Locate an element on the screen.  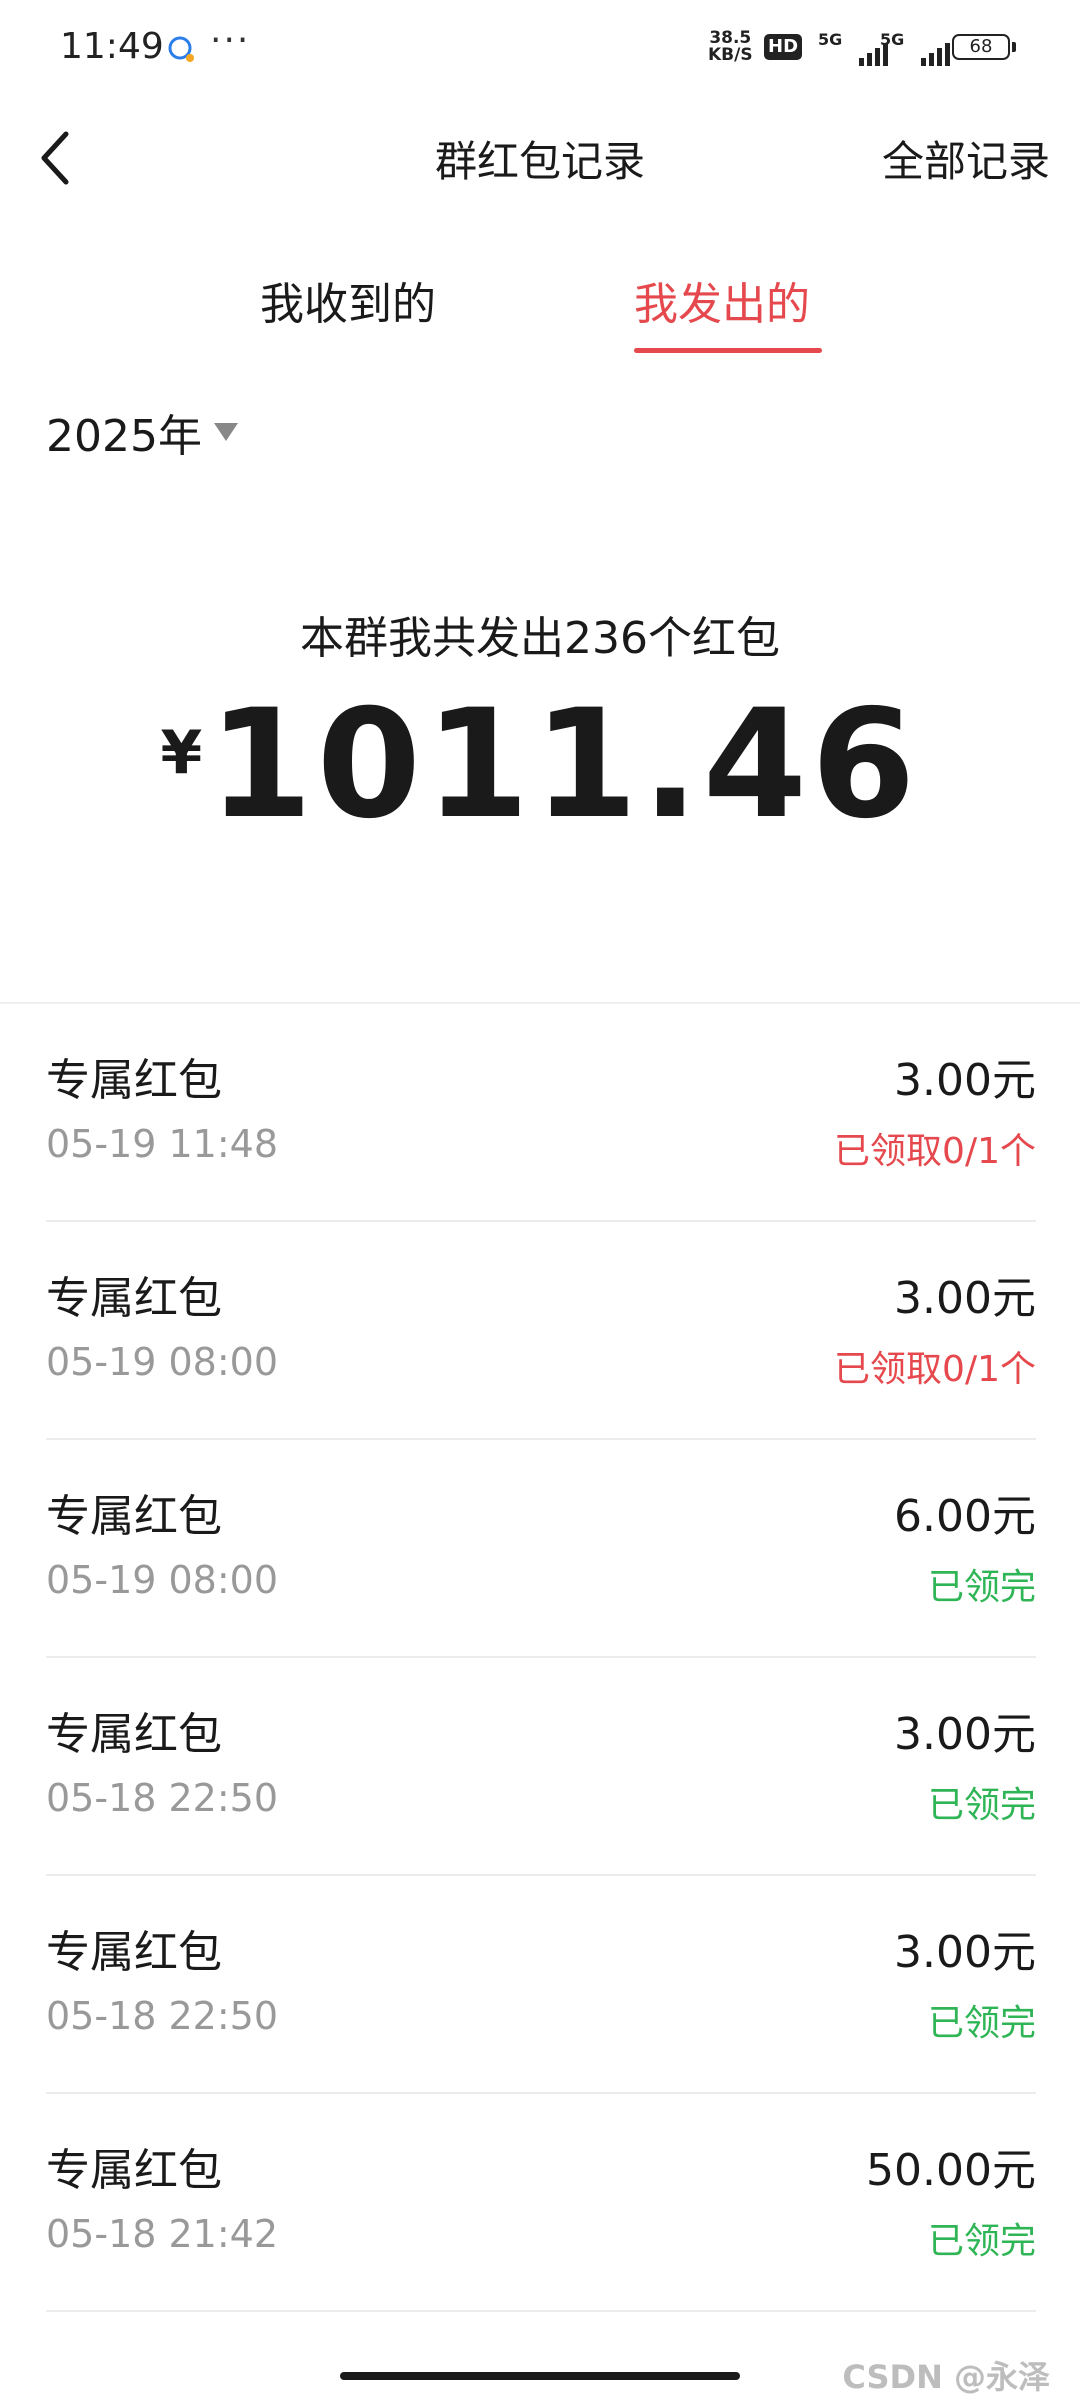
record-amount: 50.00元 is located at coordinates (951, 2170).